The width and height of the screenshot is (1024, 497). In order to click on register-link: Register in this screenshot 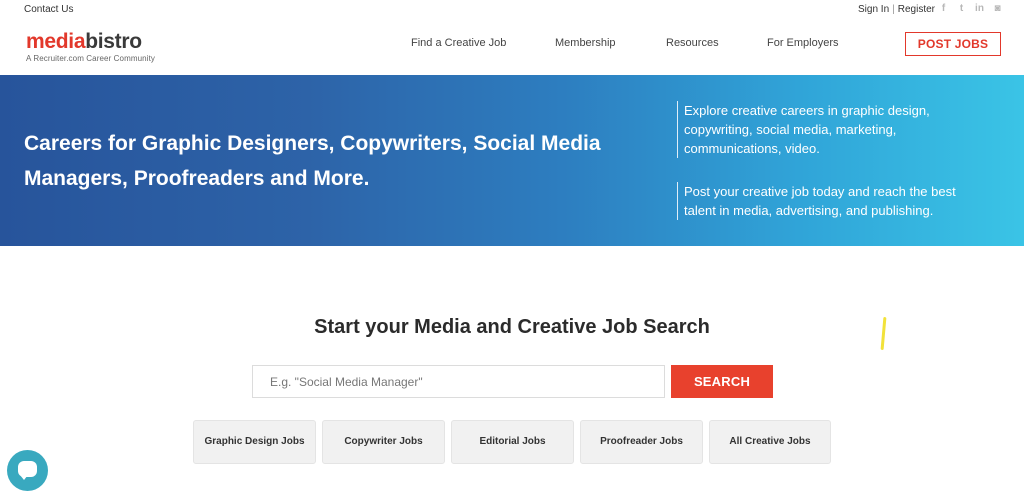, I will do `click(916, 9)`.